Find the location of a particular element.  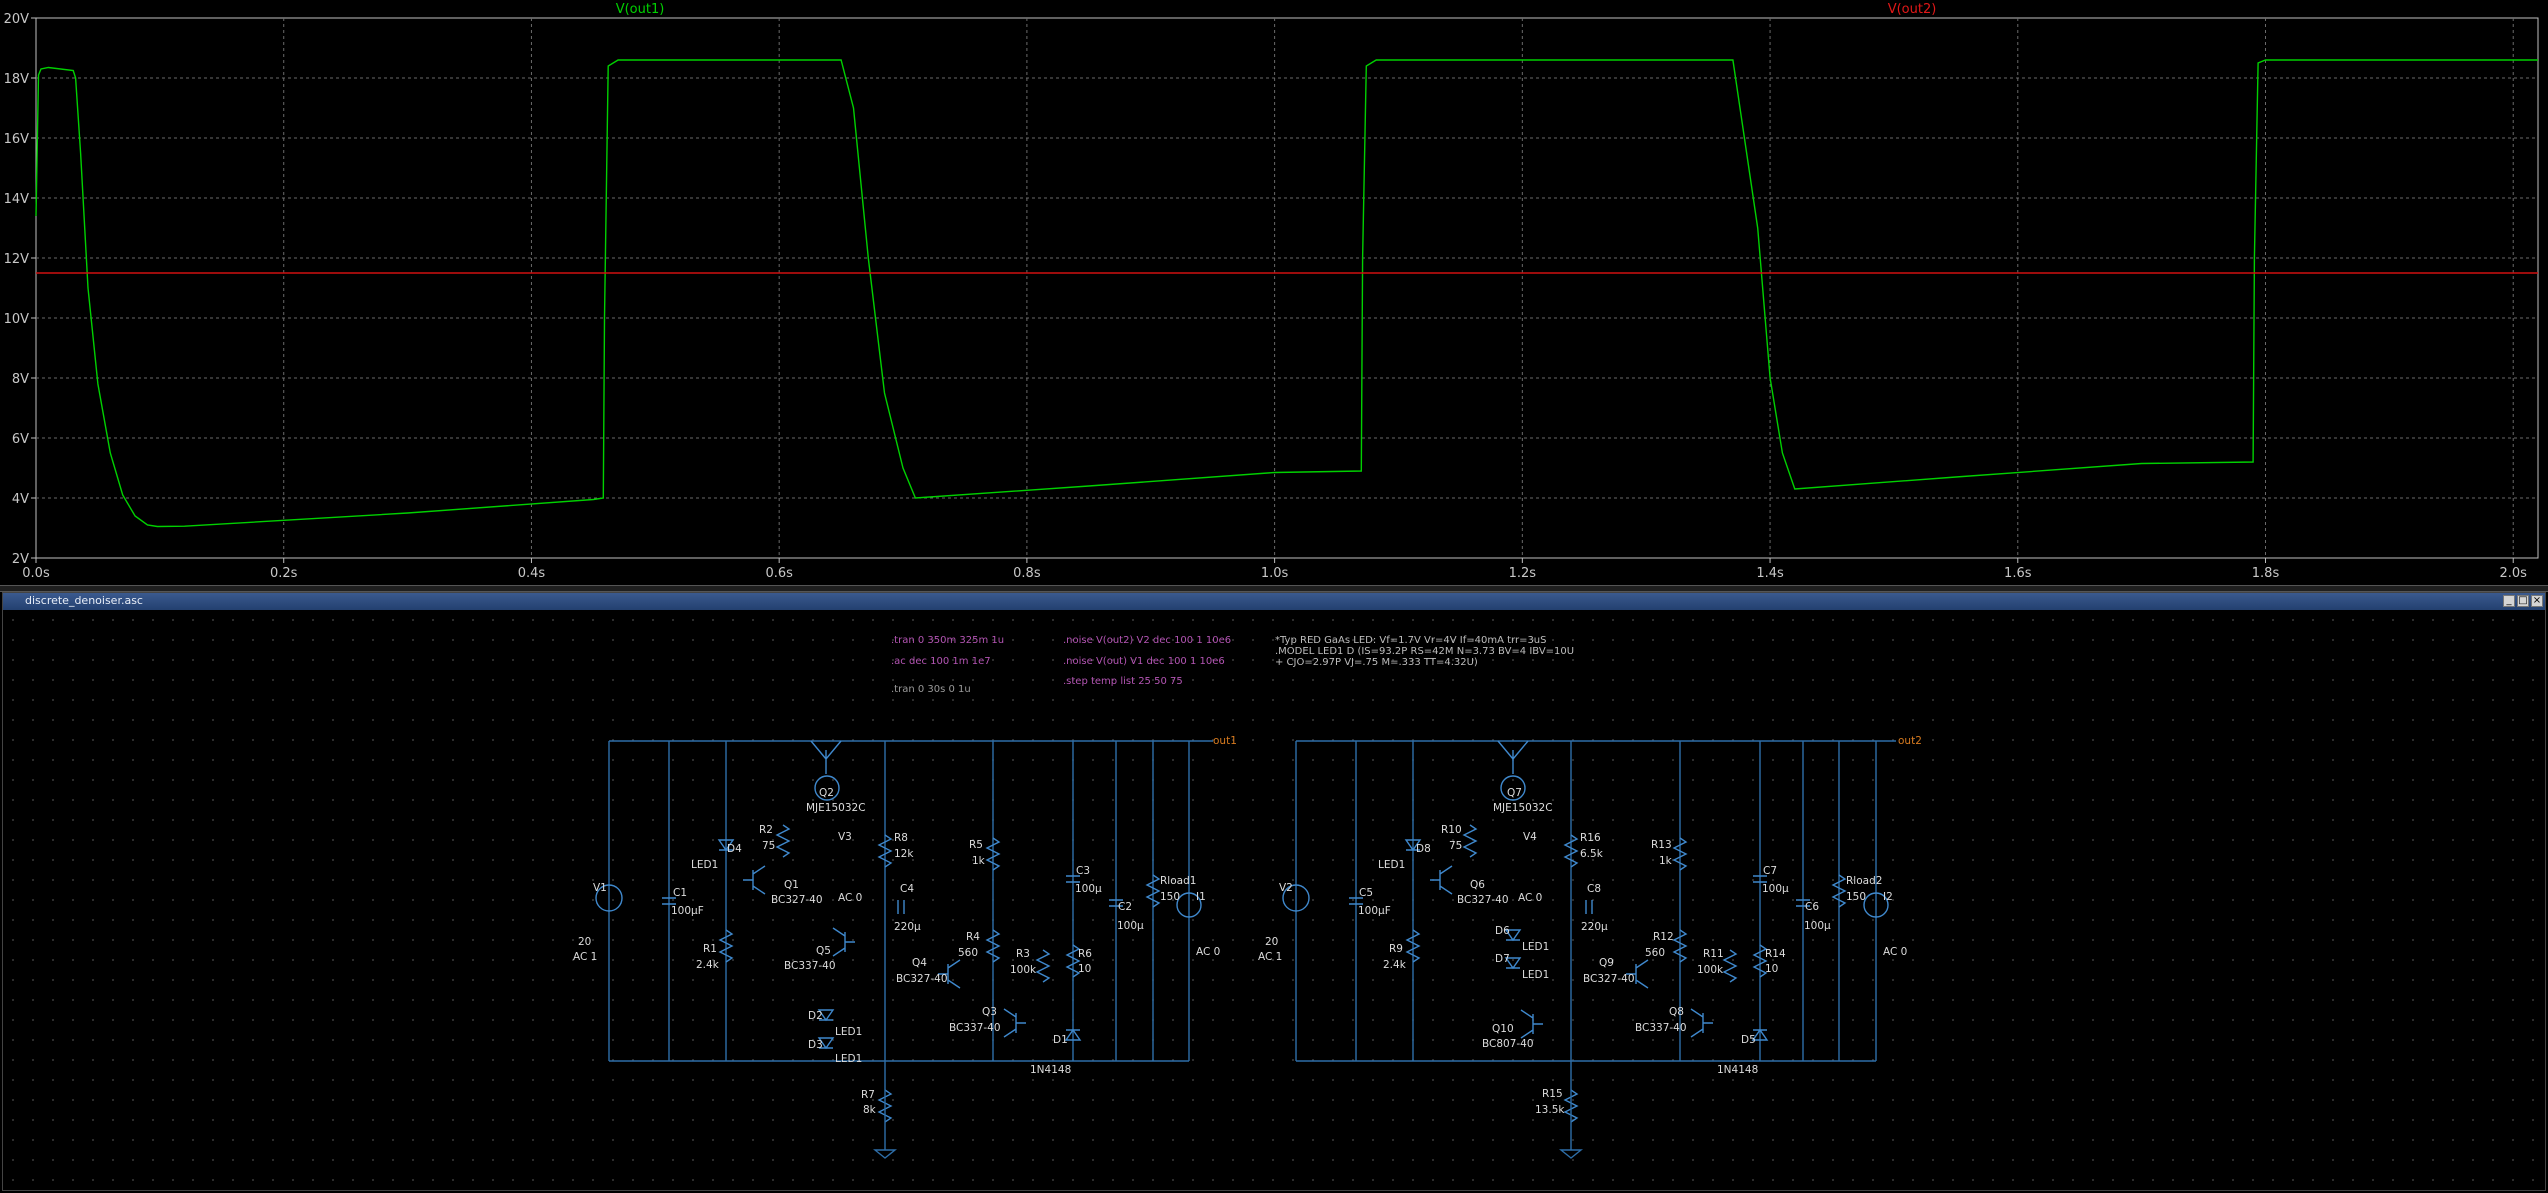

r16-label: R16 is located at coordinates (1590, 838).